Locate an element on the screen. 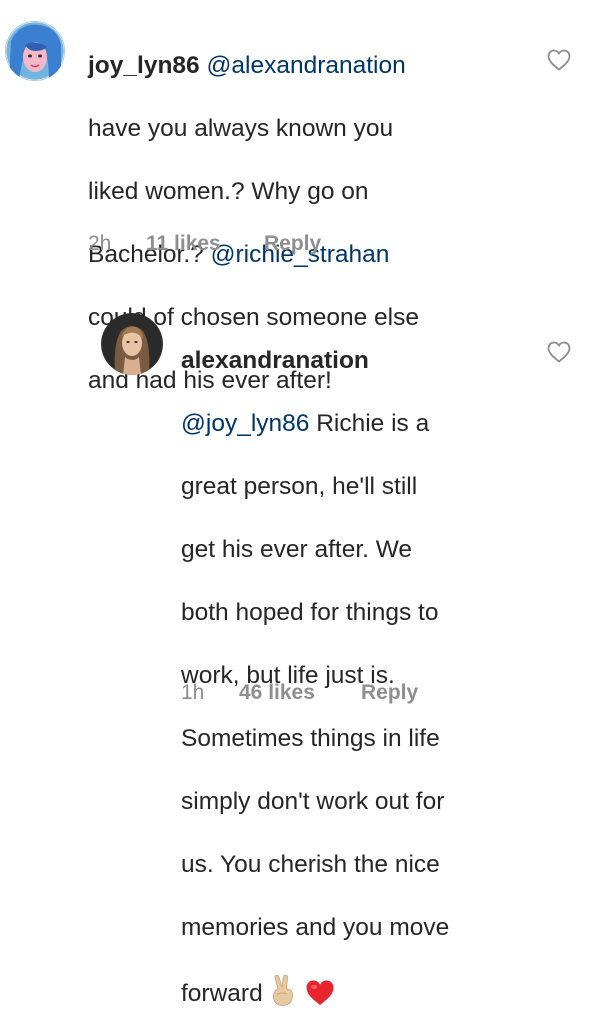 This screenshot has height=1015, width=600. red-heart-emoji is located at coordinates (320, 997).